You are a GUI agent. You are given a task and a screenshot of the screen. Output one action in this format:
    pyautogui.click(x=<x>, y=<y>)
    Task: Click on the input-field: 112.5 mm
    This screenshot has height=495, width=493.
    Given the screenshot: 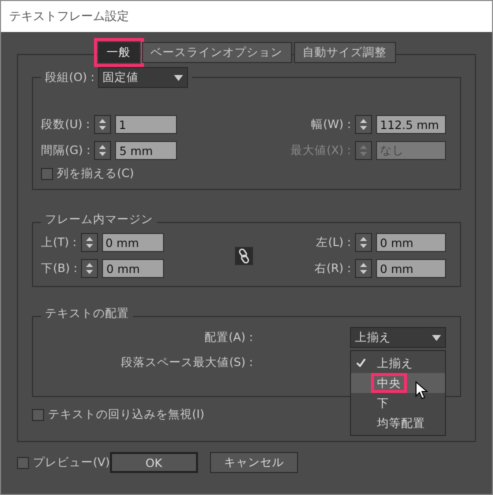 What is the action you would take?
    pyautogui.click(x=411, y=124)
    